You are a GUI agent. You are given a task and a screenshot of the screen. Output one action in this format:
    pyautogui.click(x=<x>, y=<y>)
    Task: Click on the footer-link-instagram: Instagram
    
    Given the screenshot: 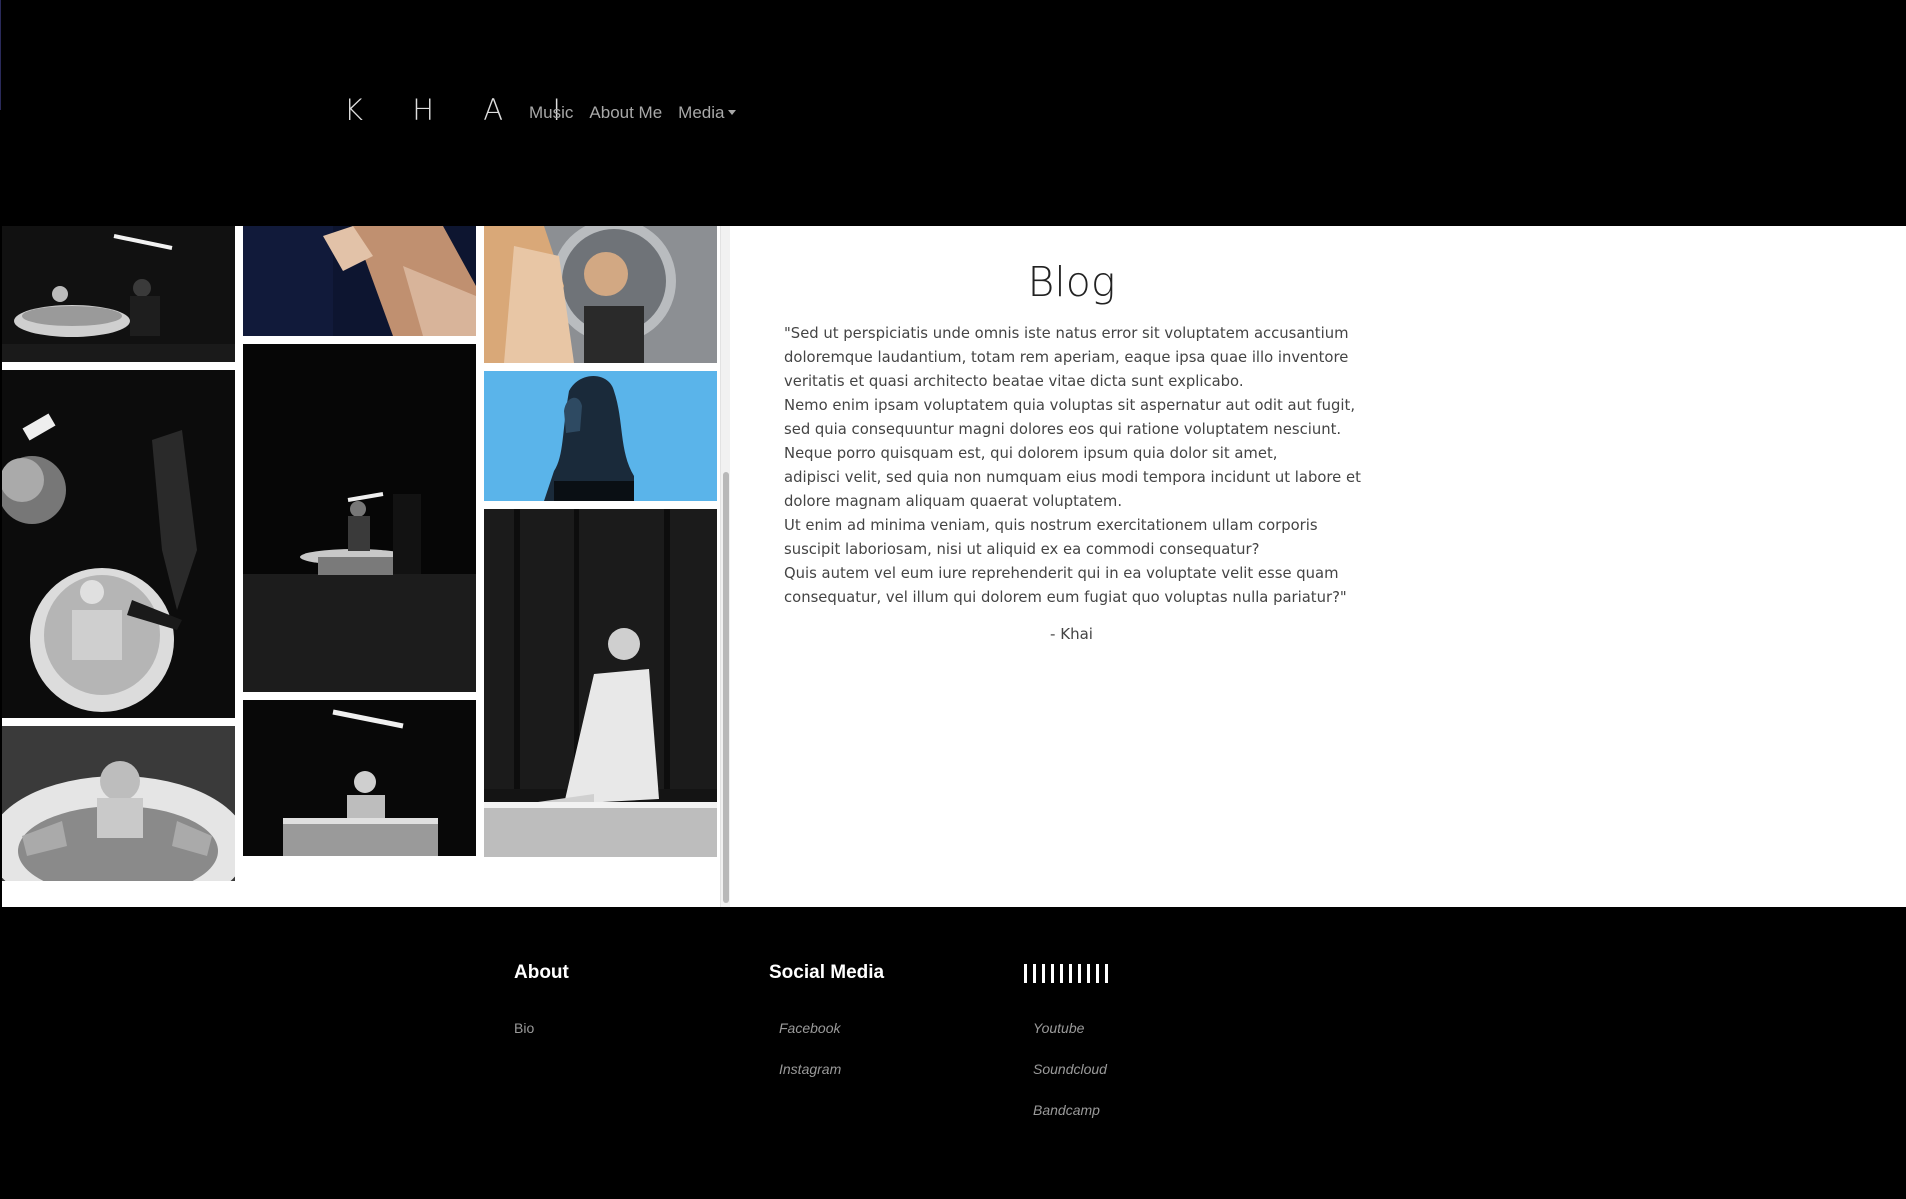 What is the action you would take?
    pyautogui.click(x=831, y=1069)
    